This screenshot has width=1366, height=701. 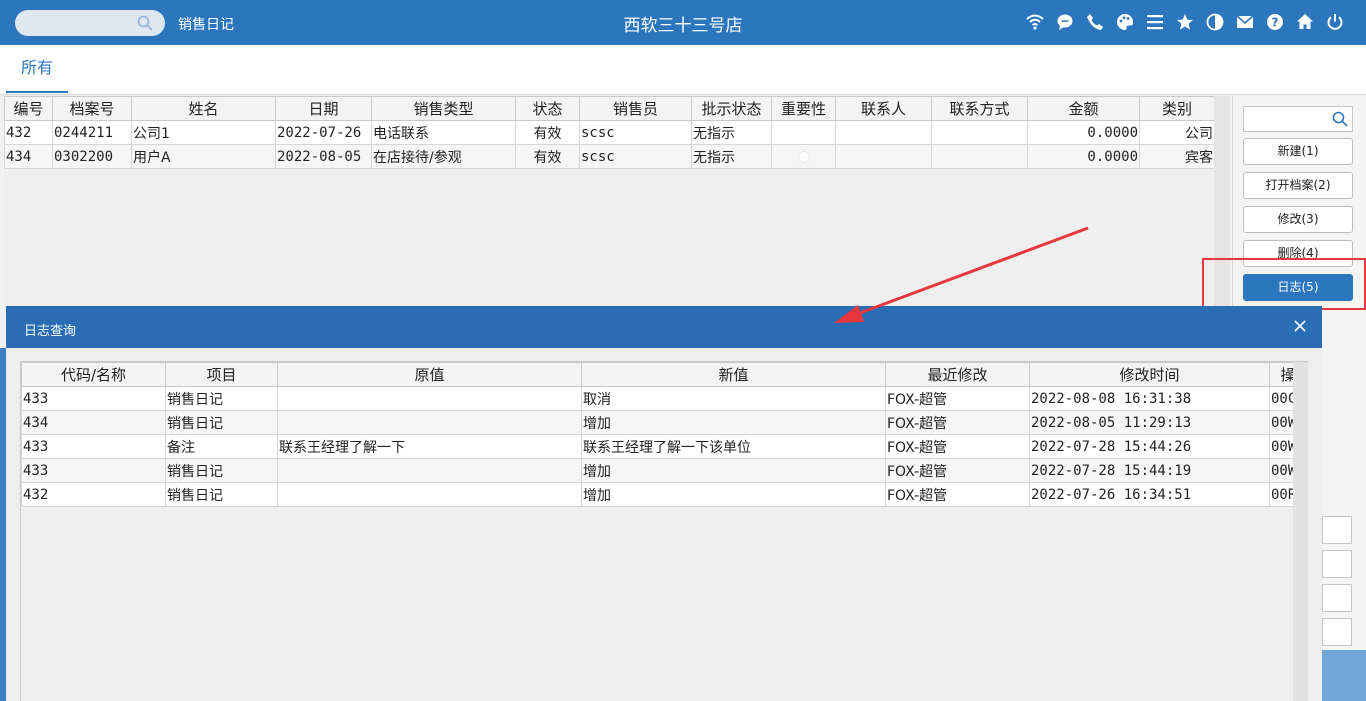 What do you see at coordinates (1245, 22) in the screenshot?
I see `mail-icon` at bounding box center [1245, 22].